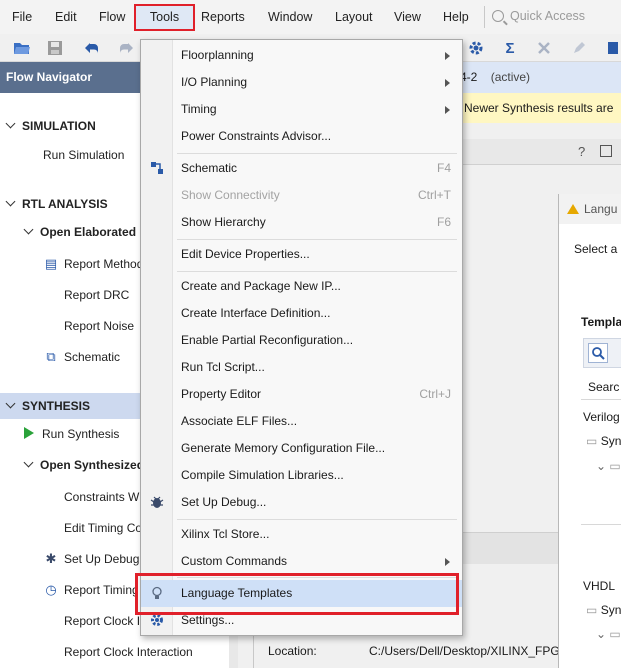  I want to click on menu-view: View, so click(407, 17).